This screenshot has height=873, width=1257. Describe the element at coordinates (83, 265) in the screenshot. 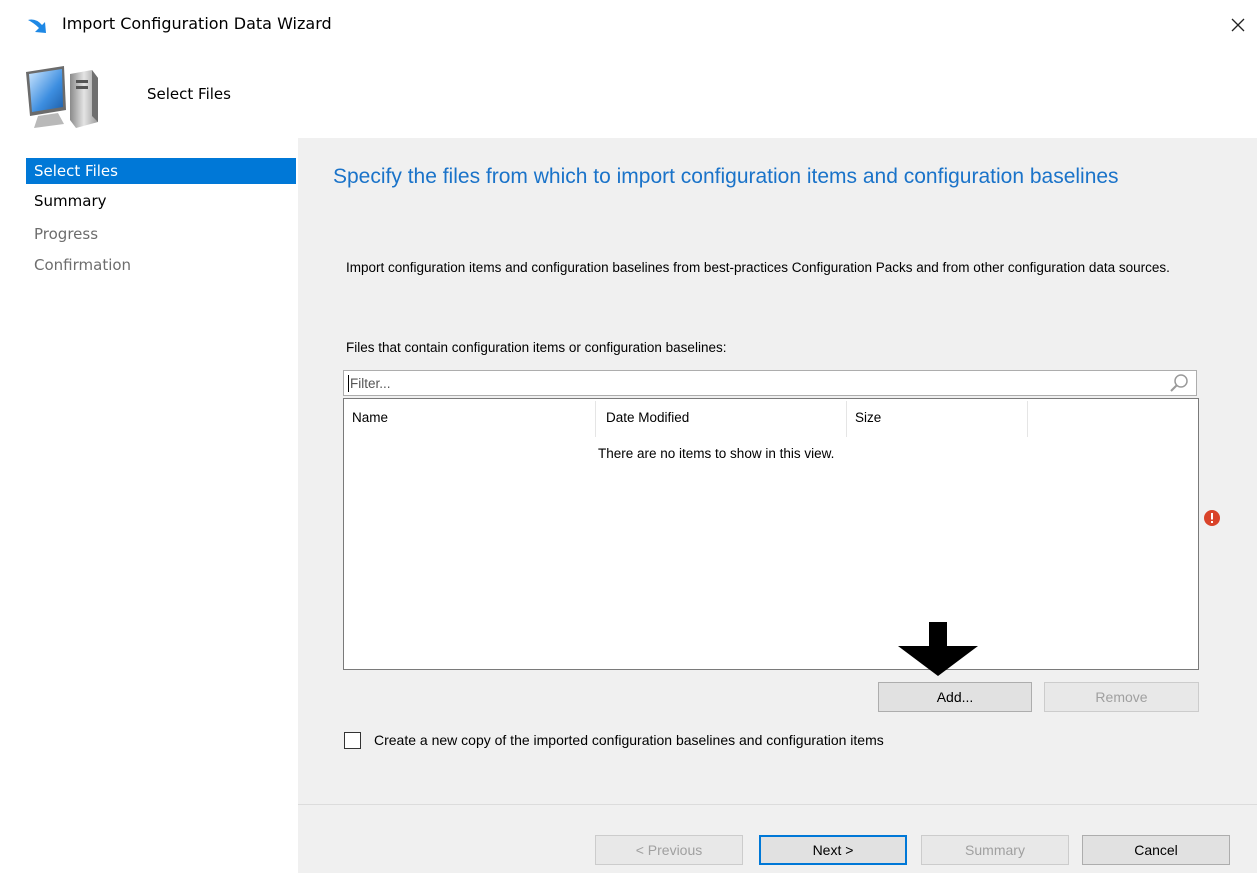

I see `nav-step-confirmation: Confirmation` at that location.